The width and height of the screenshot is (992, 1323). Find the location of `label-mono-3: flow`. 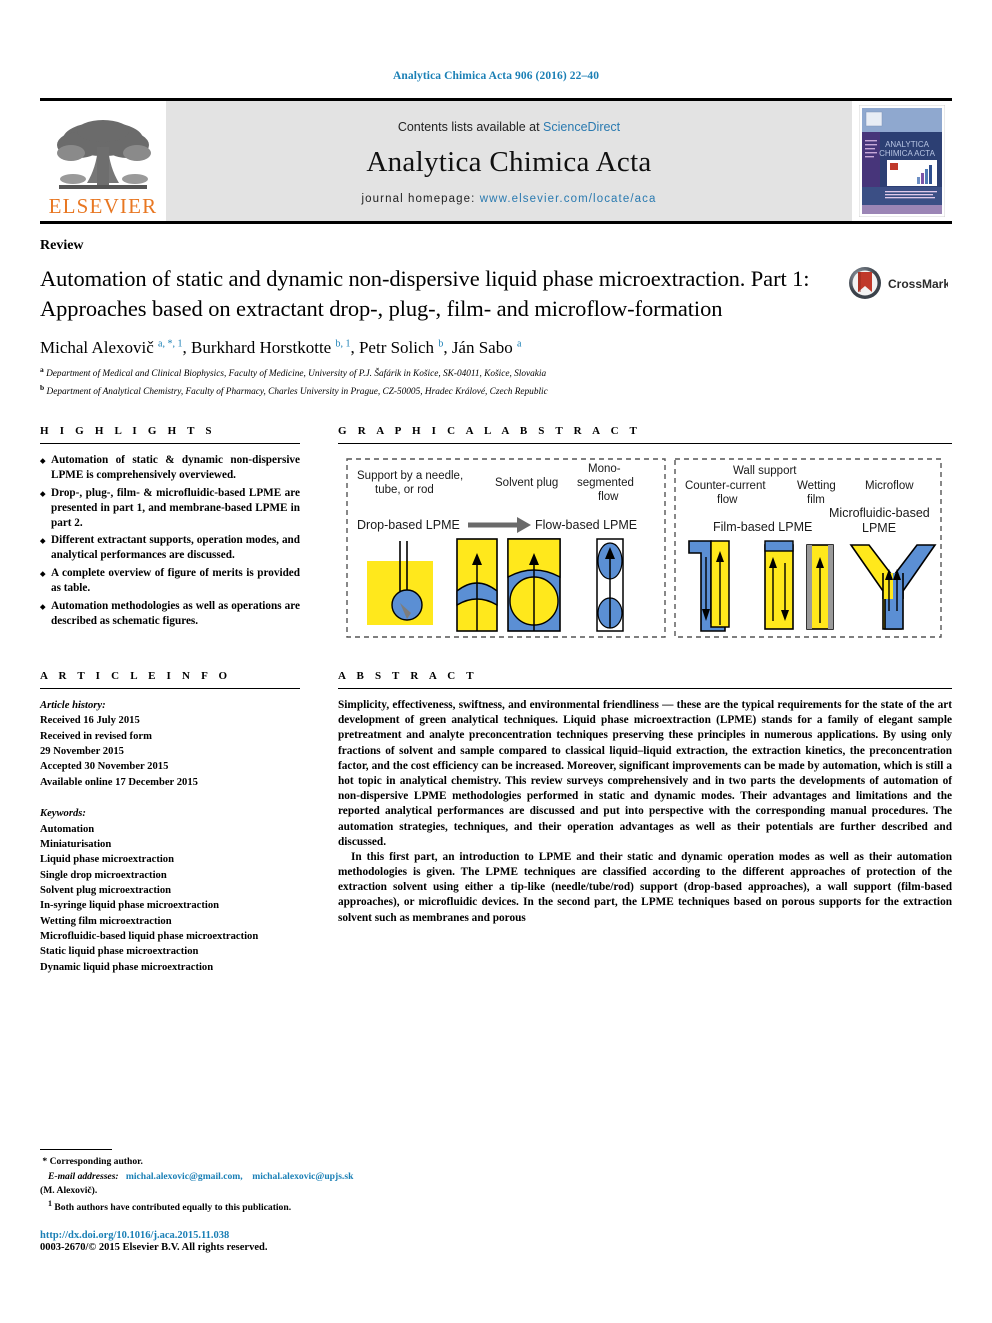

label-mono-3: flow is located at coordinates (608, 497).